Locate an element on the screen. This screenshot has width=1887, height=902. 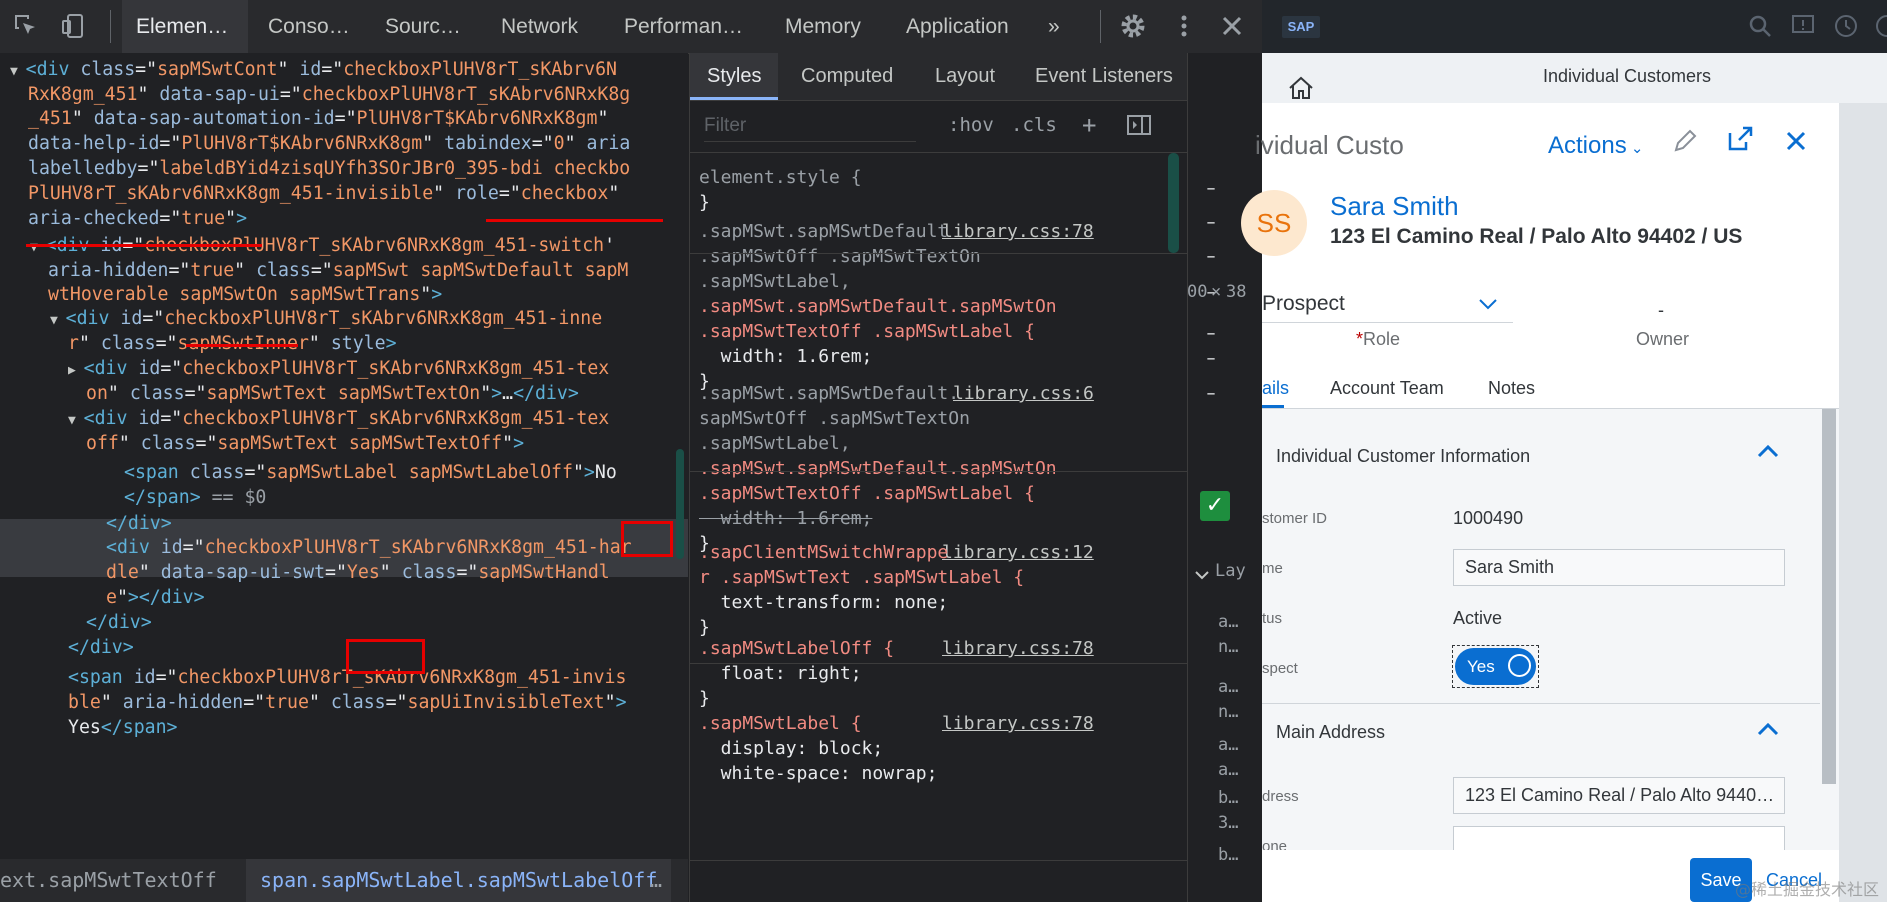
css-selector: .sapClientMSwitchWrappe is located at coordinates (823, 552).